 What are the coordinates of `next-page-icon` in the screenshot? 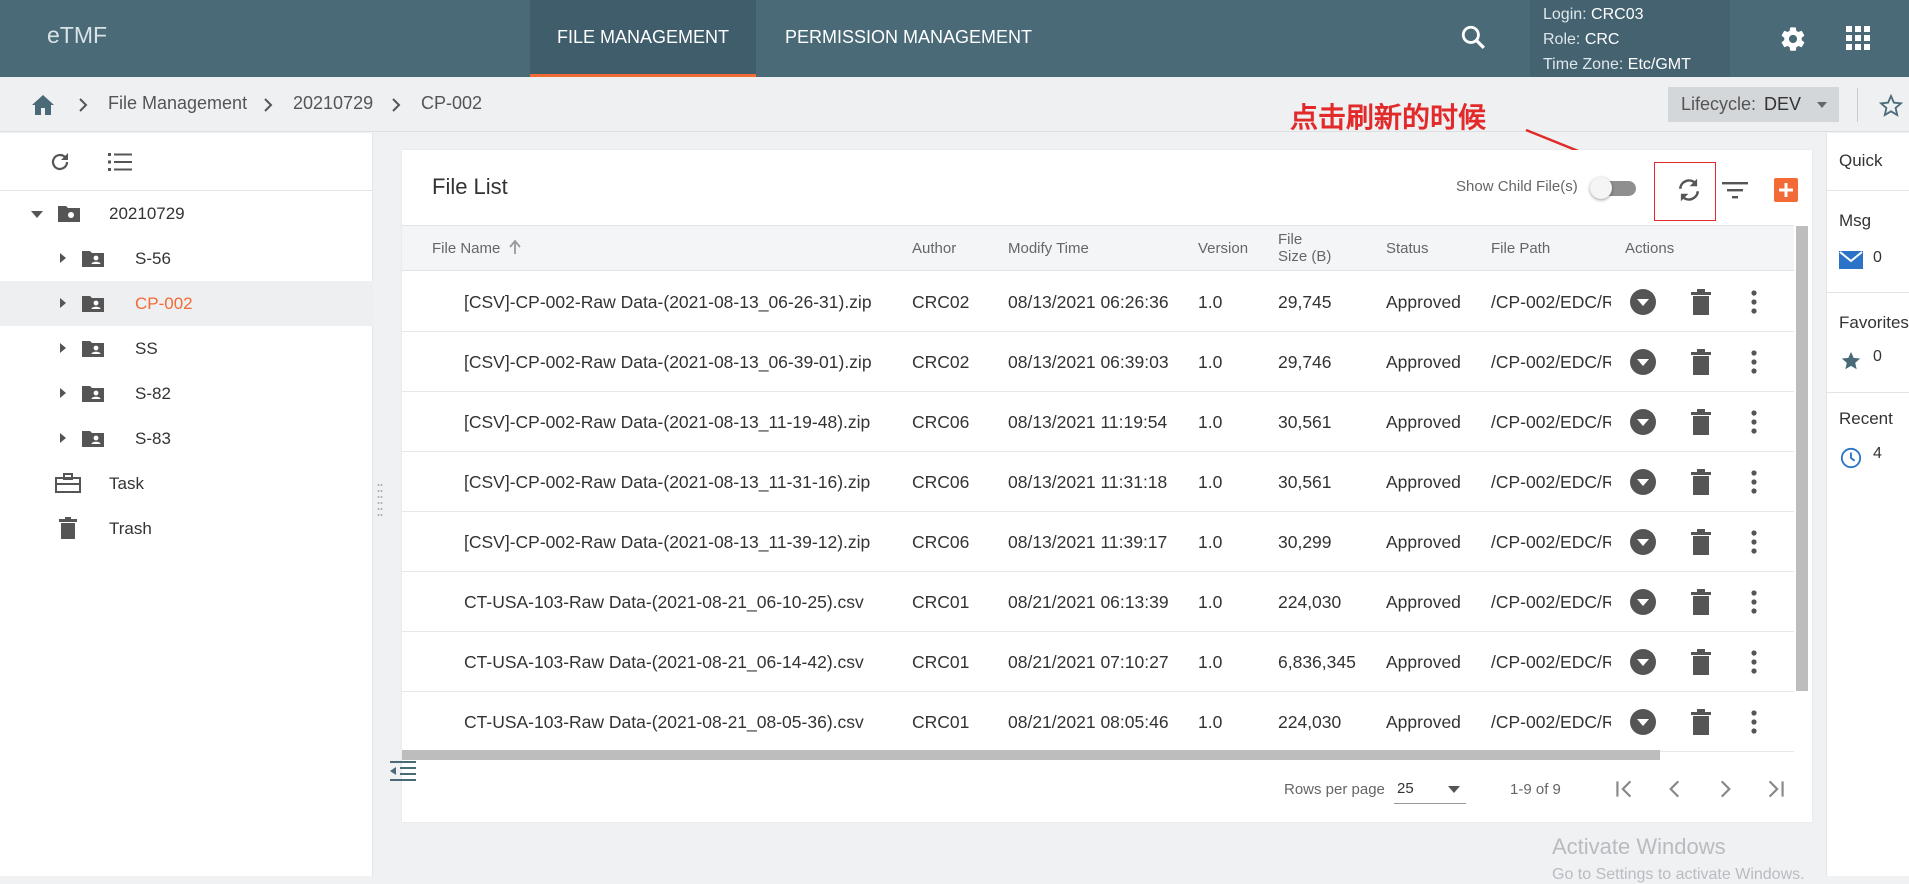 It's located at (1725, 789).